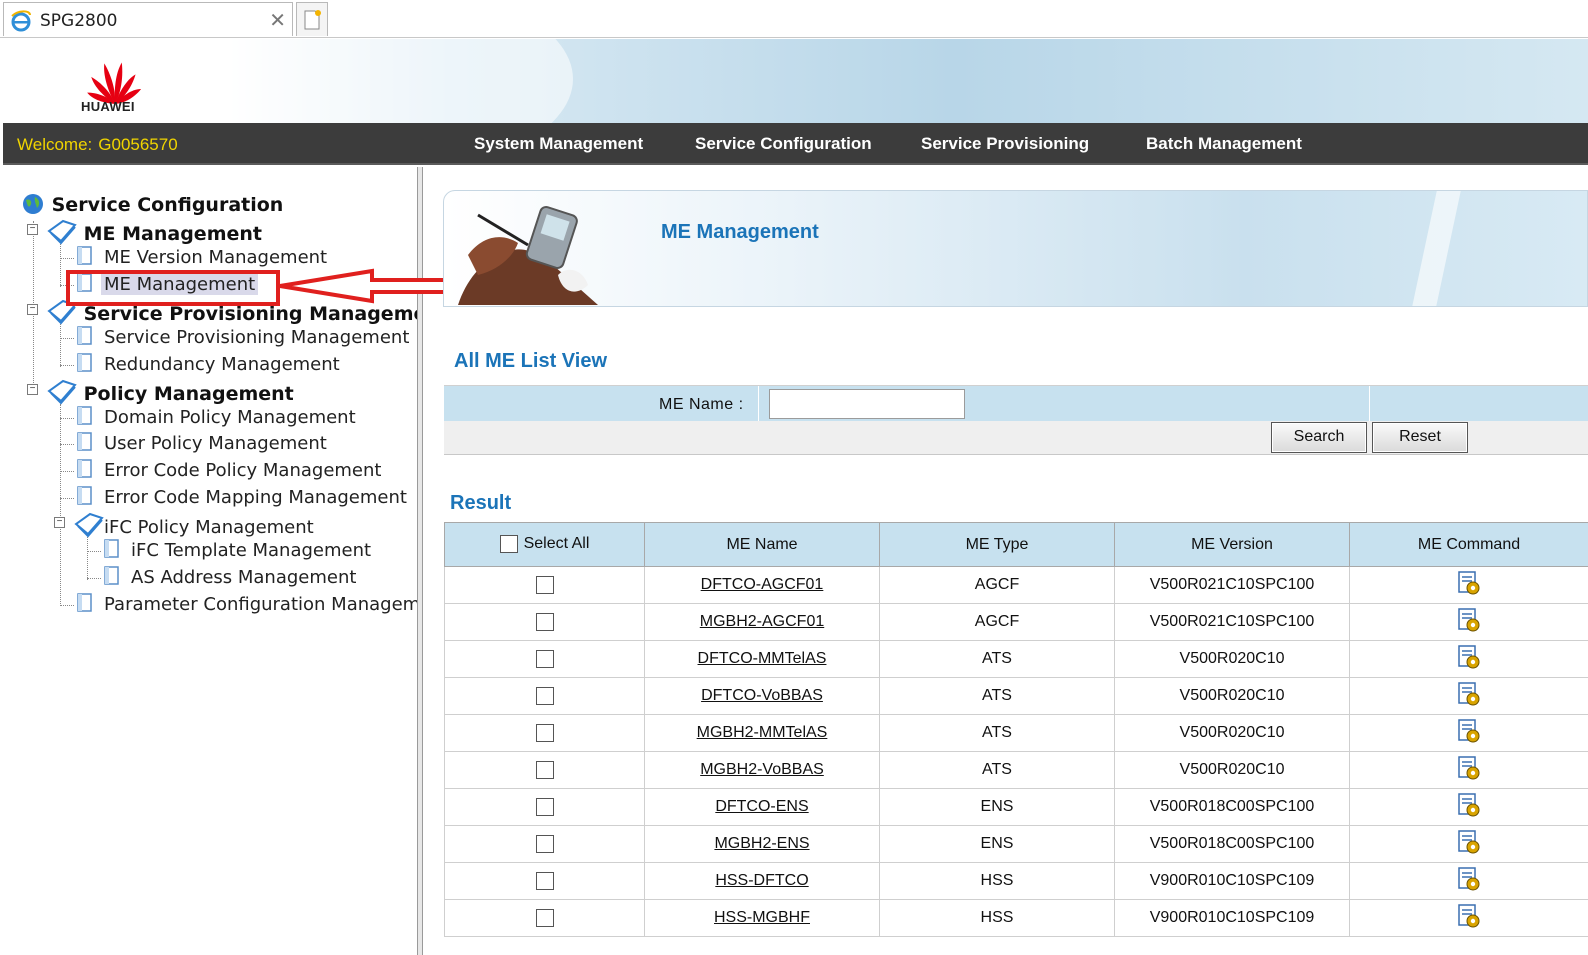  Describe the element at coordinates (100, 145) in the screenshot. I see `welcome-text: Welcome: G0056570` at that location.